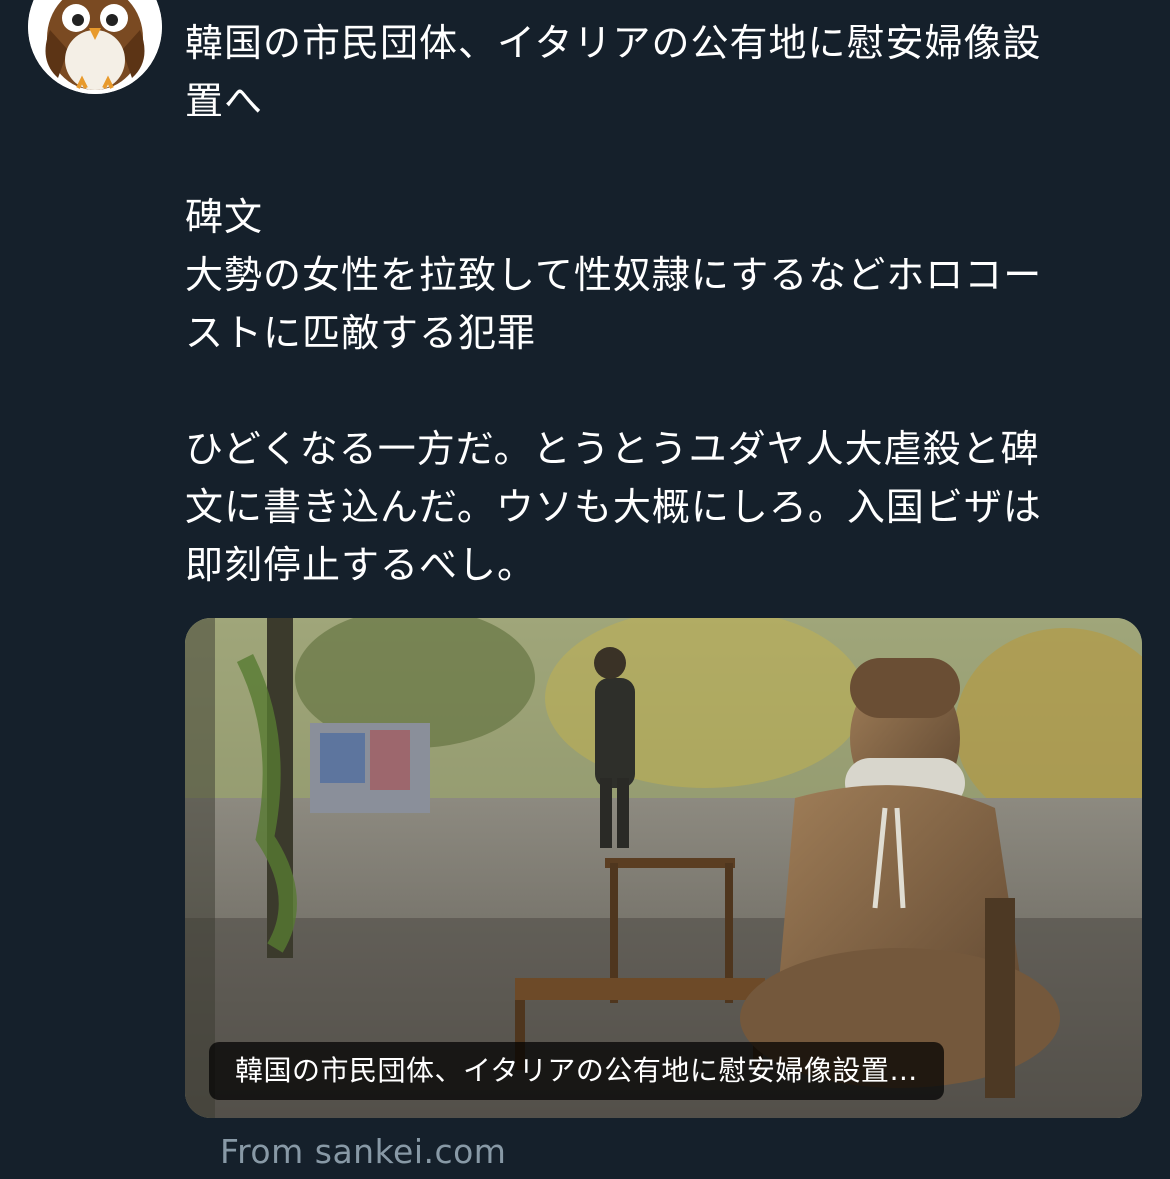 This screenshot has width=1170, height=1179. Describe the element at coordinates (612, 449) in the screenshot. I see `tweet-line: ひどくなる一方だ。とうとうユダヤ人大虐殺と碑` at that location.